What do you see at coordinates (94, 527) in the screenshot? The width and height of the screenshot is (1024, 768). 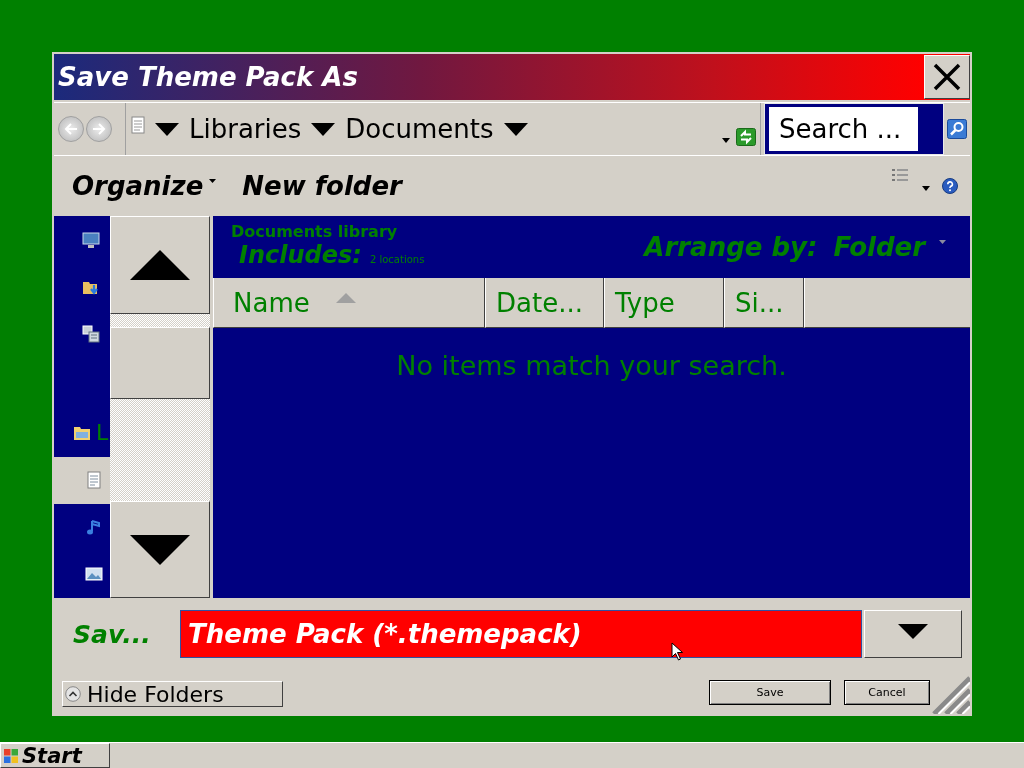 I see `music-note-icon` at bounding box center [94, 527].